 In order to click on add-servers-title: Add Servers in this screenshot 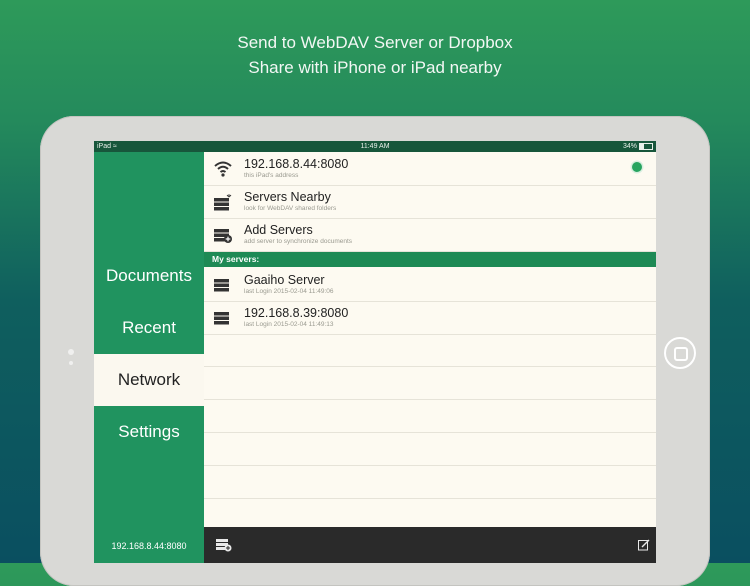, I will do `click(278, 230)`.